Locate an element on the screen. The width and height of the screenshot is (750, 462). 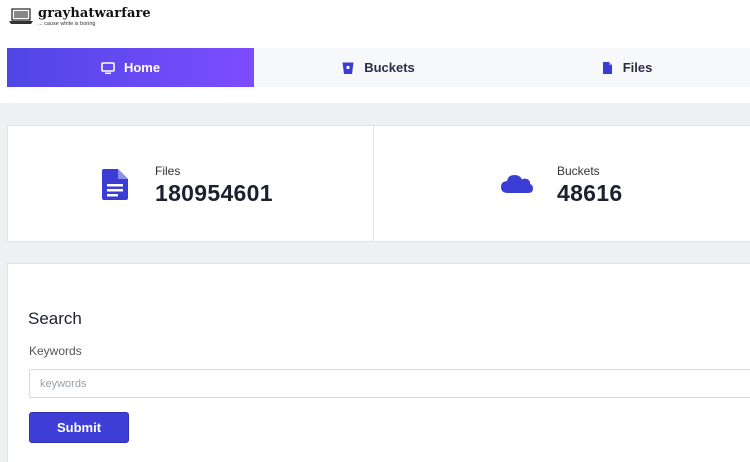
tab-files: Files is located at coordinates (626, 67).